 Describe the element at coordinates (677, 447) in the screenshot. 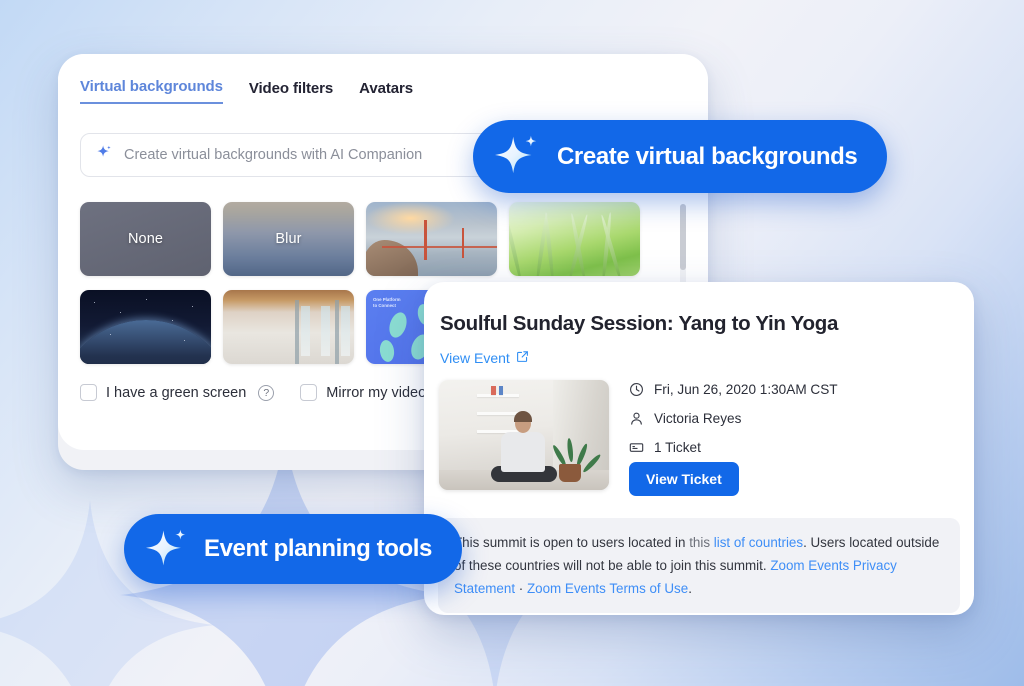

I see `event-ticket-text: 1 Ticket` at that location.